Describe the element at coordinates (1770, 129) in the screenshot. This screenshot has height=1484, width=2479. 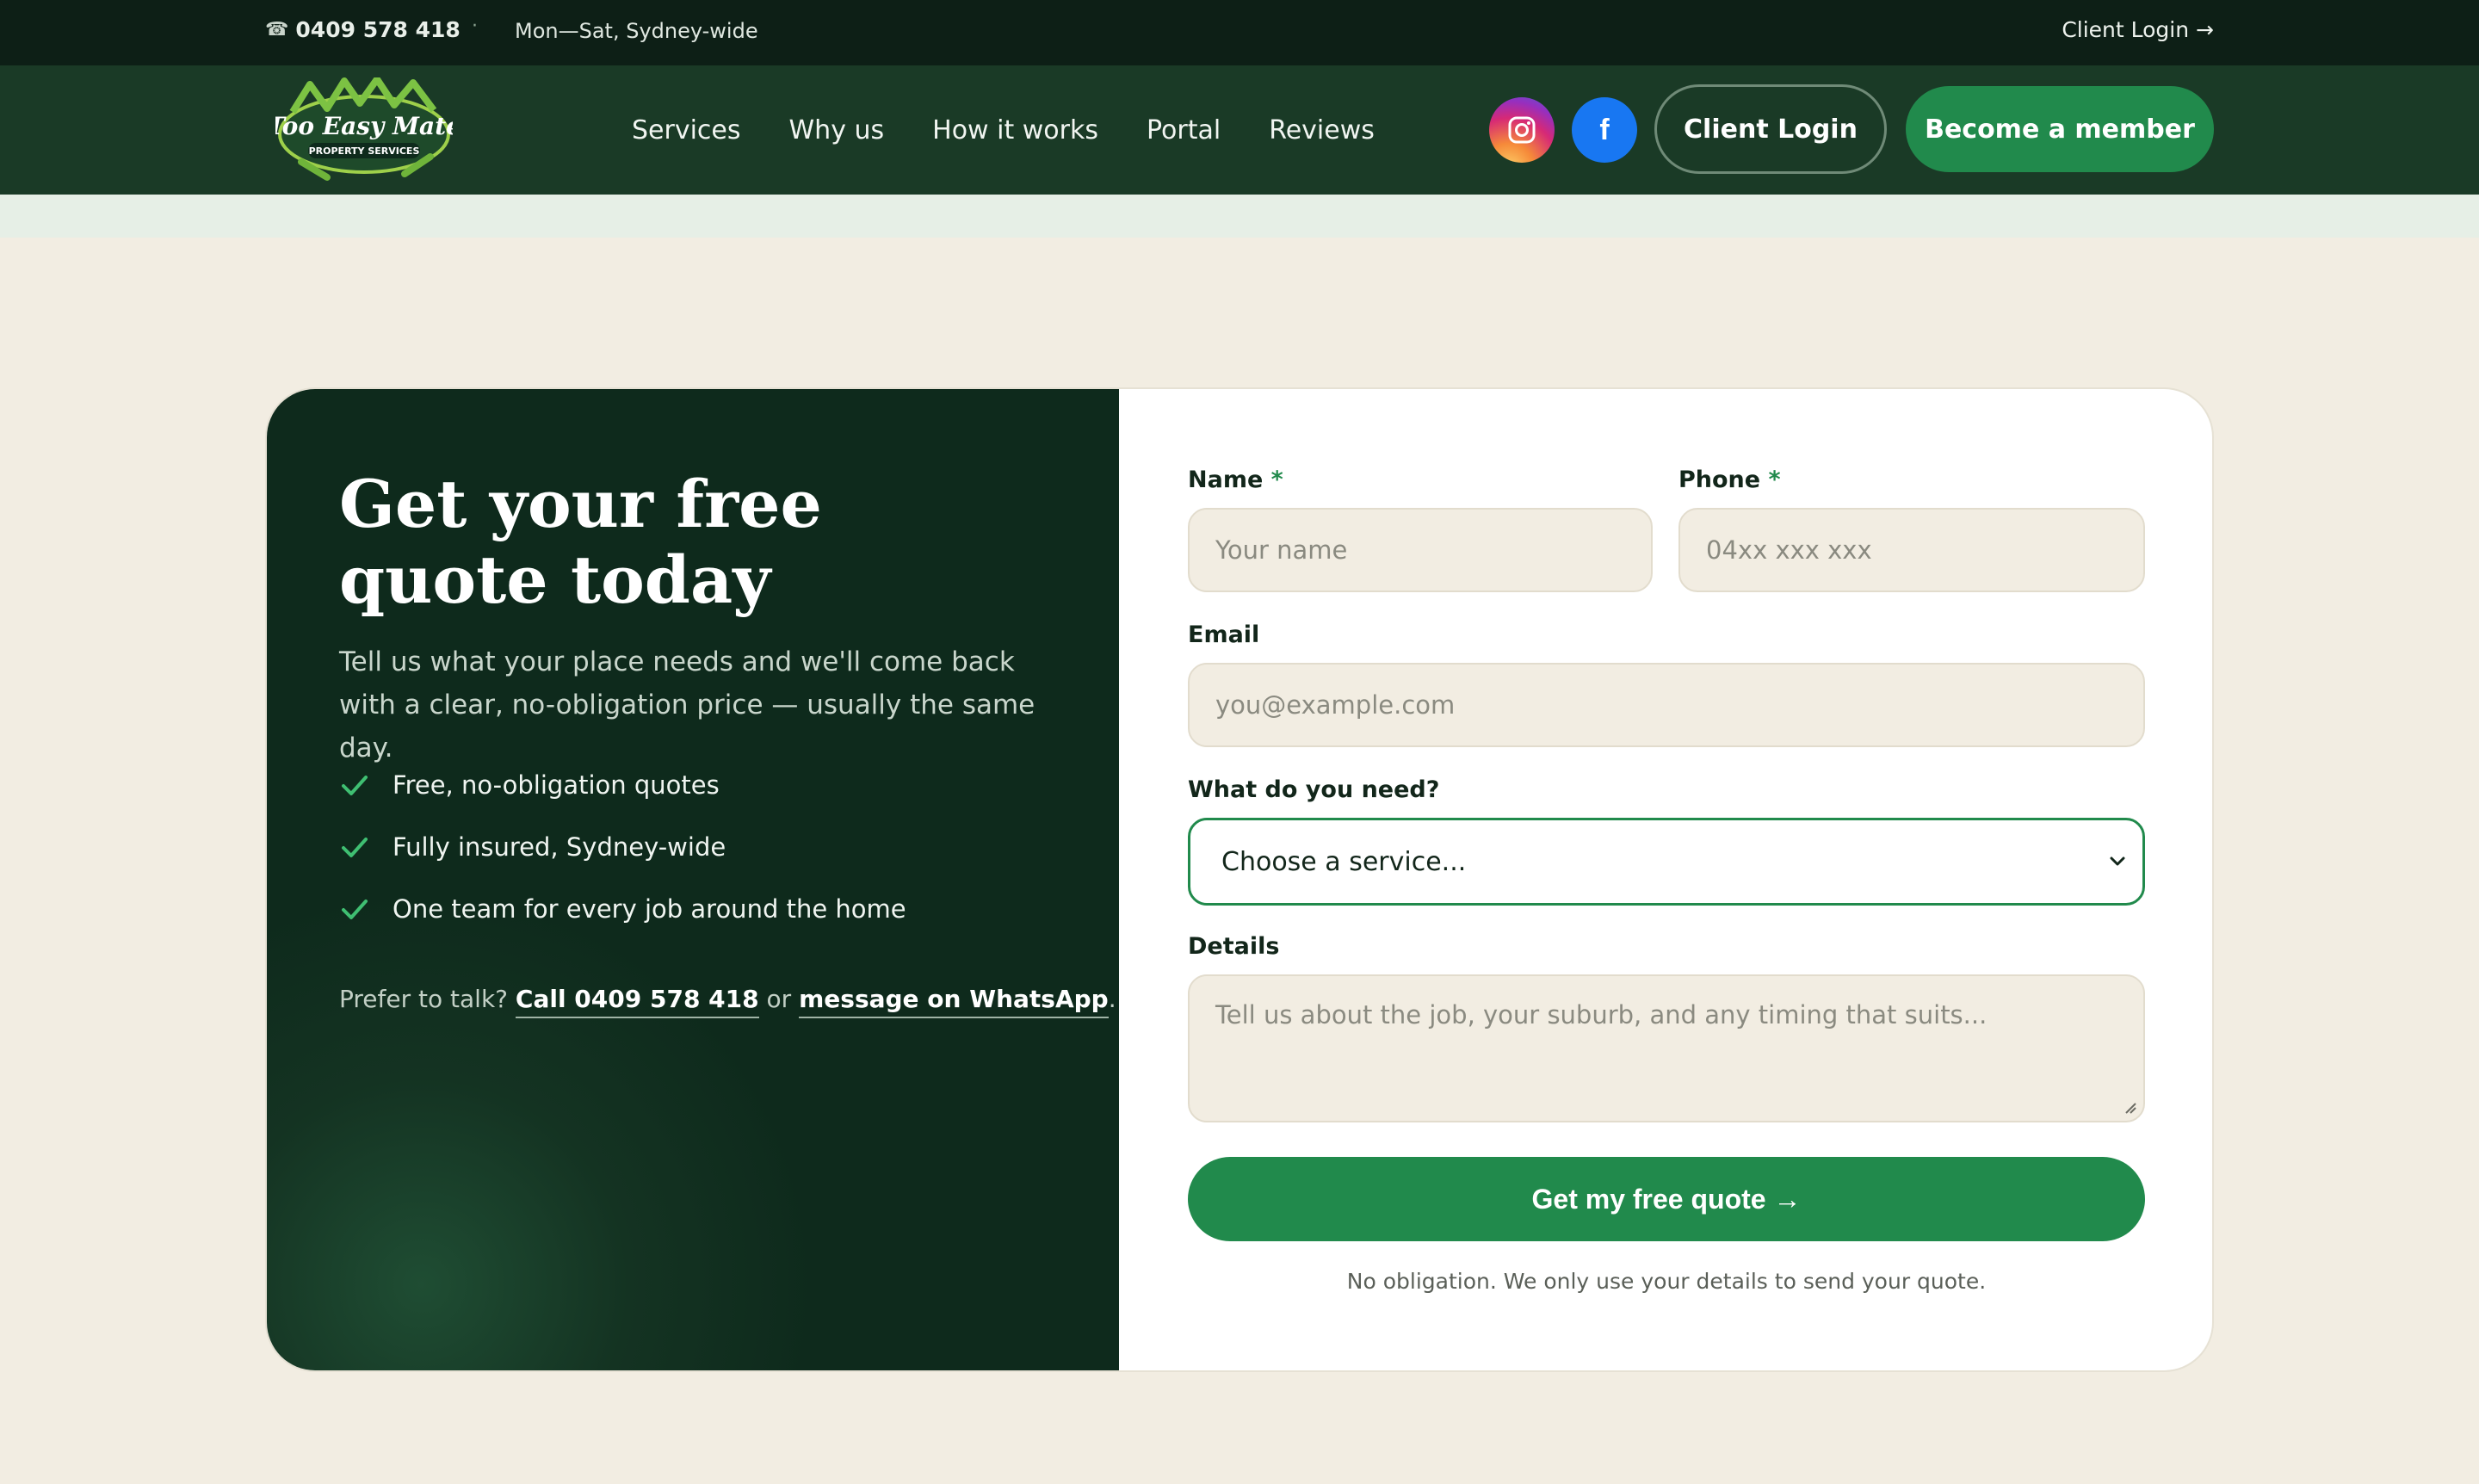
I see `client-login-button: Client Login` at that location.